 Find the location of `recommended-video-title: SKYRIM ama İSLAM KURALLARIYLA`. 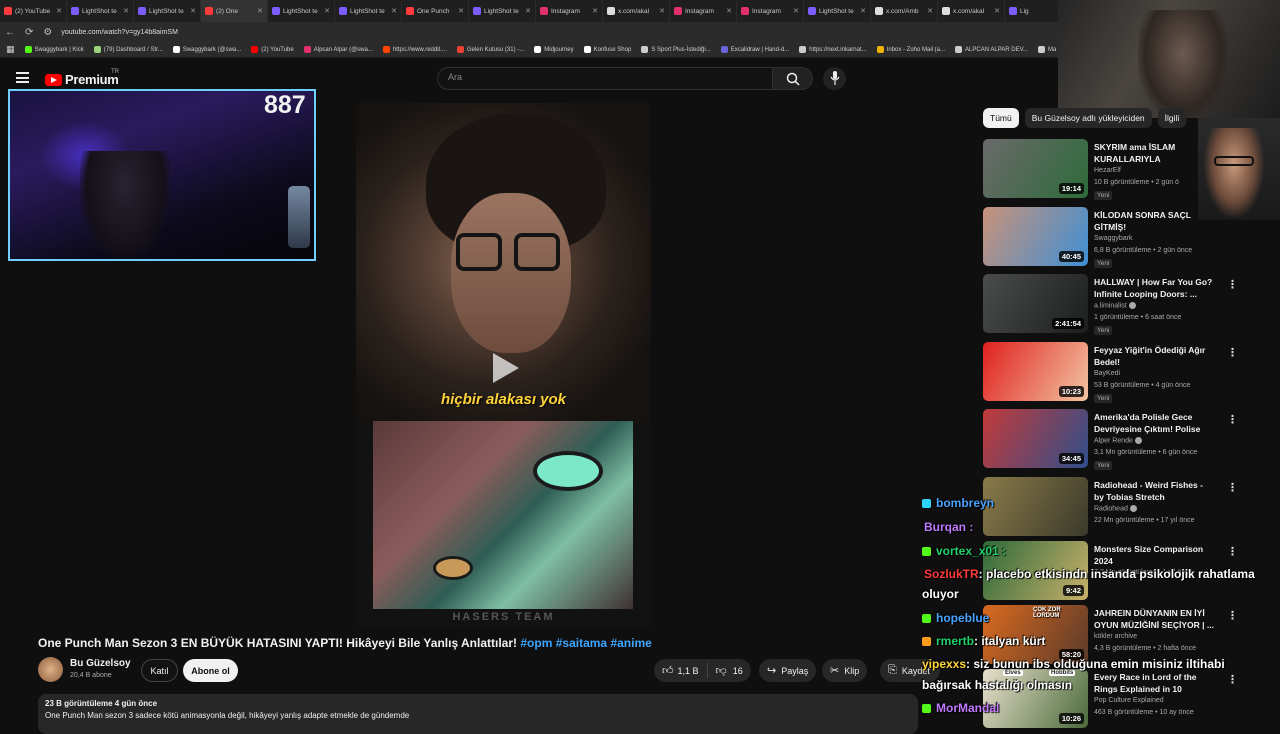

recommended-video-title: SKYRIM ama İSLAM KURALLARIYLA is located at coordinates (1154, 153).